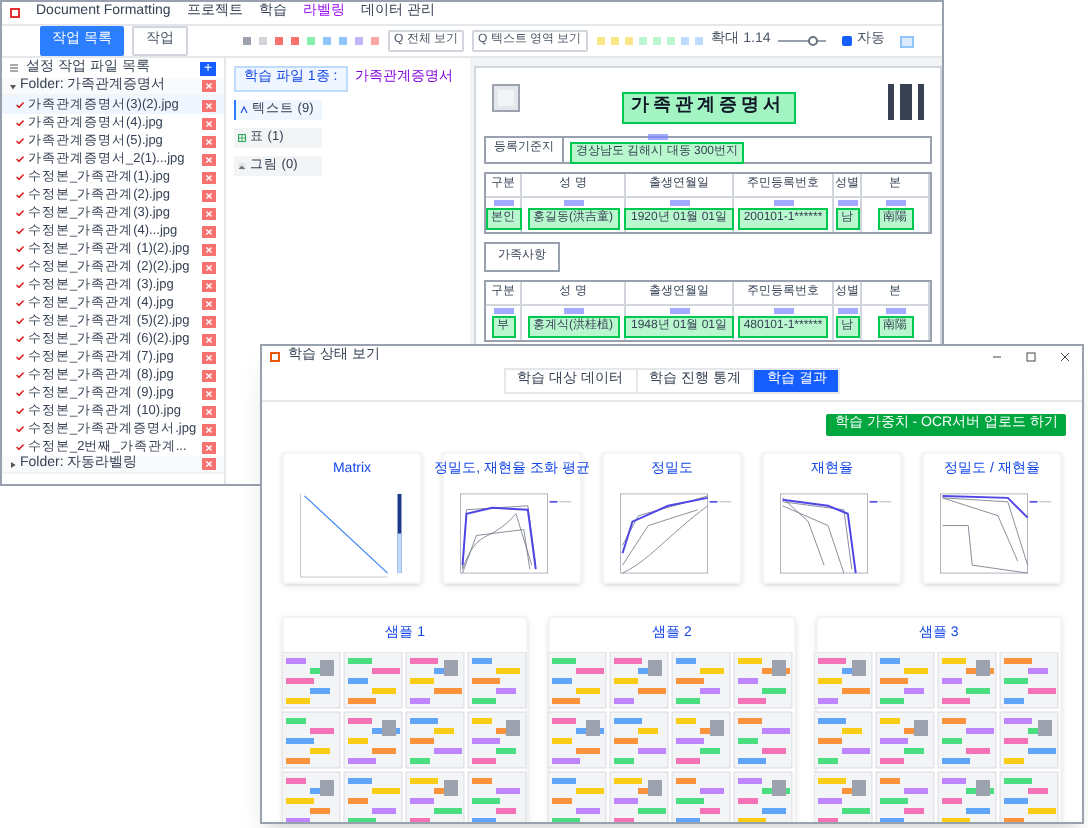 The height and width of the screenshot is (828, 1088). I want to click on close-icon, so click(1065, 356).